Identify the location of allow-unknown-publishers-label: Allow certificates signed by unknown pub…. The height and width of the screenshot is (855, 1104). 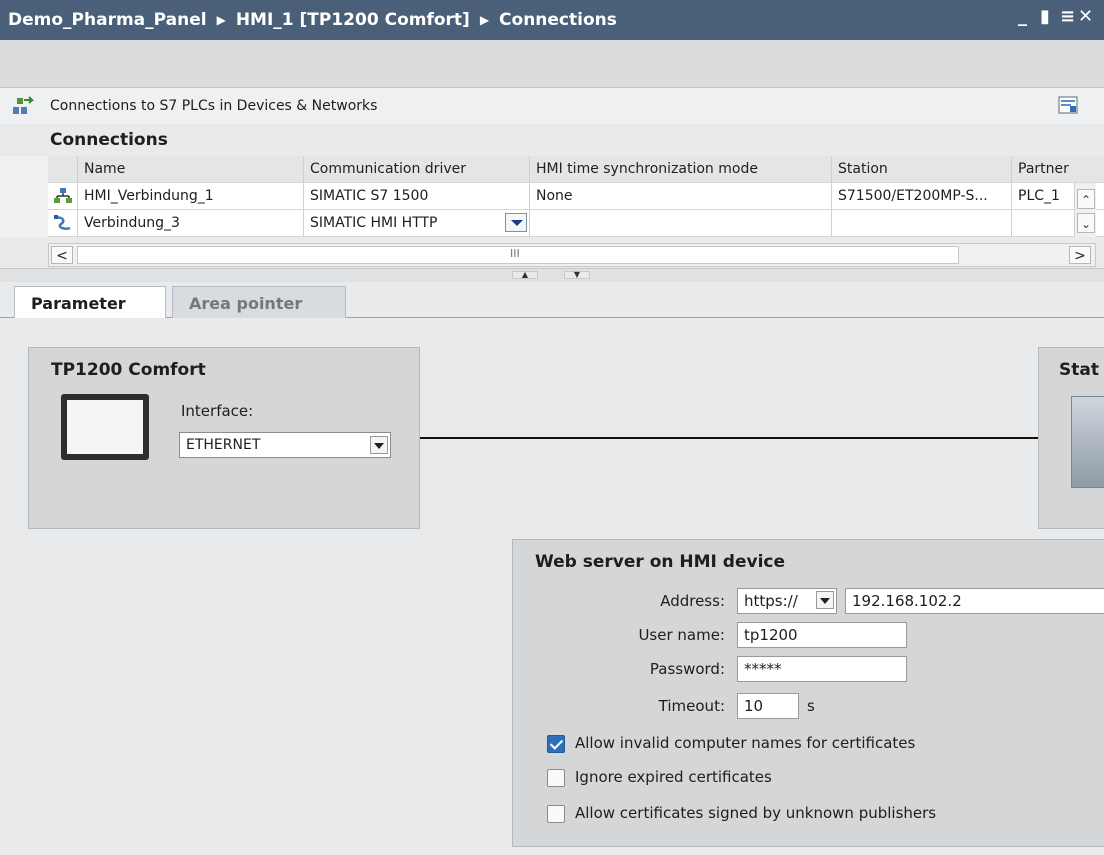
(755, 813).